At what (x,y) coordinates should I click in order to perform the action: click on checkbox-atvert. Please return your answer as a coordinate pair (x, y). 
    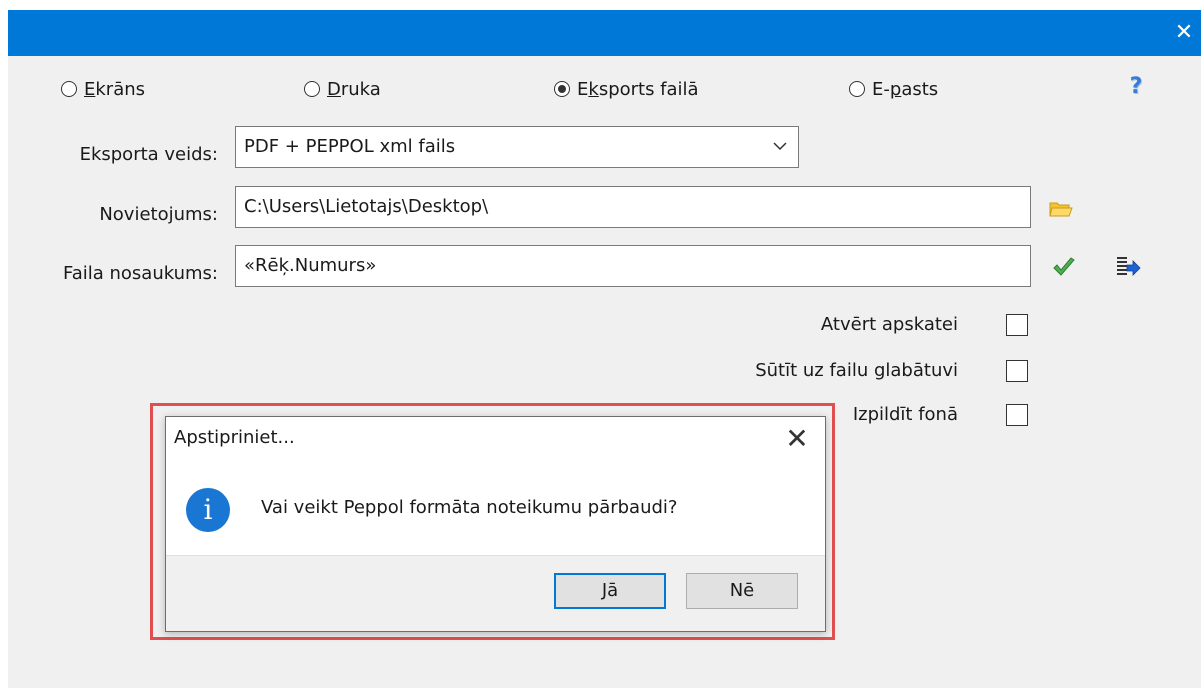
    Looking at the image, I should click on (1017, 325).